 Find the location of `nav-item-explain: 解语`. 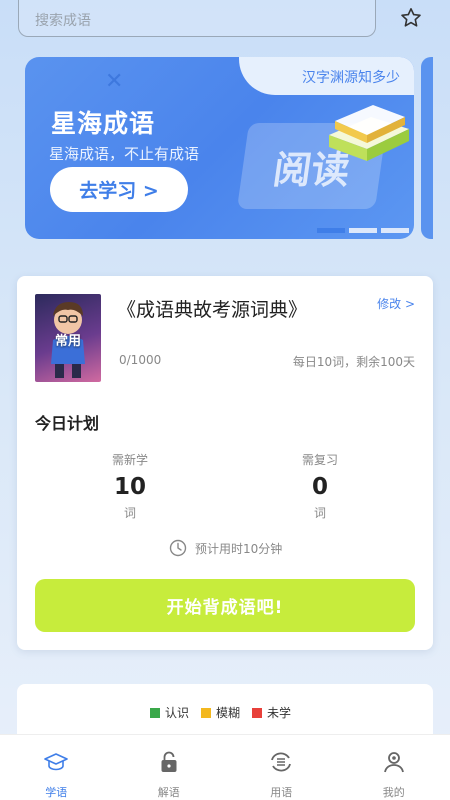

nav-item-explain: 解语 is located at coordinates (169, 767).